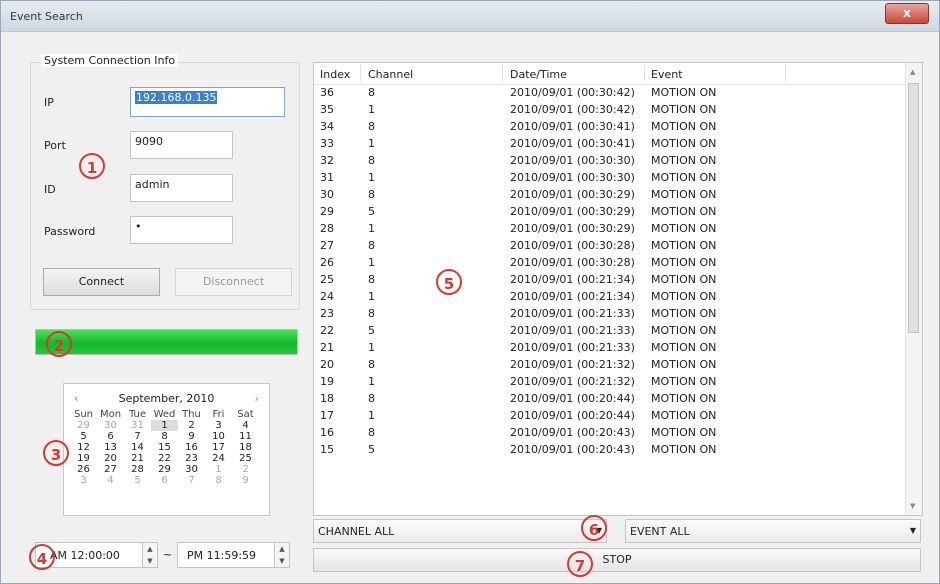 The image size is (940, 584). What do you see at coordinates (913, 208) in the screenshot?
I see `scrollbar-thumb` at bounding box center [913, 208].